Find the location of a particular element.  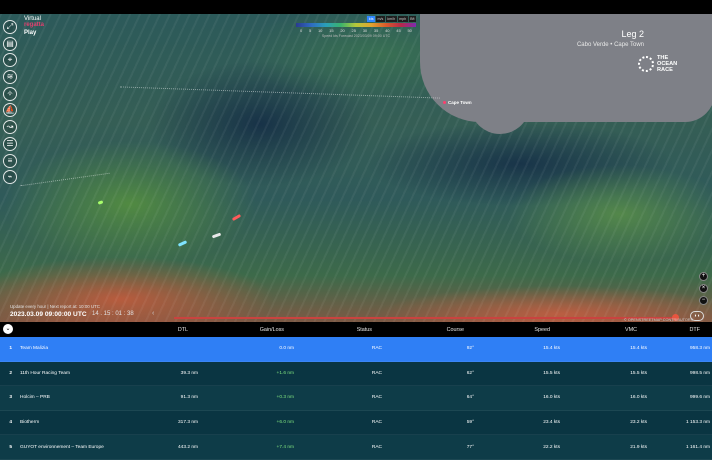

header-dtl: DTL is located at coordinates (94, 330).